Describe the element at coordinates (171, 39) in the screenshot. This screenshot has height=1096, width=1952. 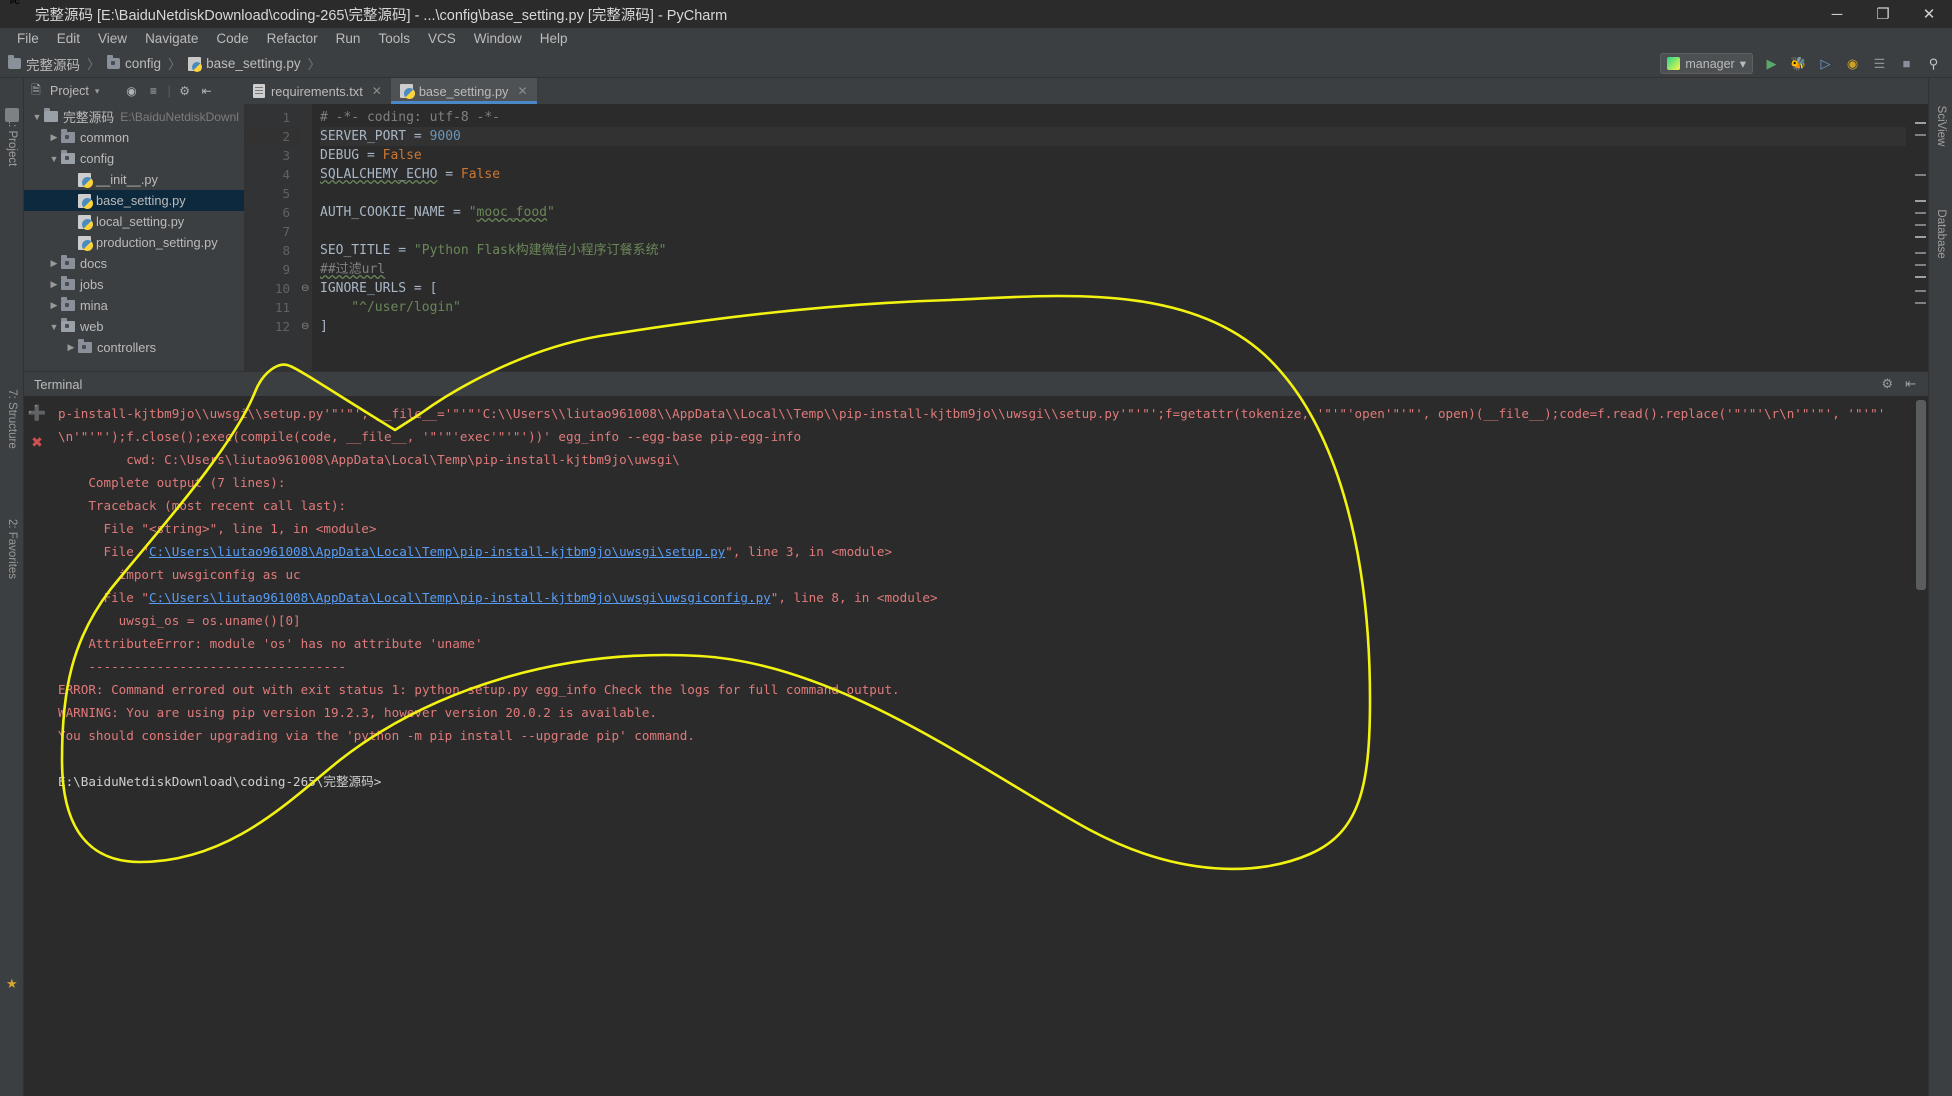
I see `menu-item-navigate: Navigate` at that location.